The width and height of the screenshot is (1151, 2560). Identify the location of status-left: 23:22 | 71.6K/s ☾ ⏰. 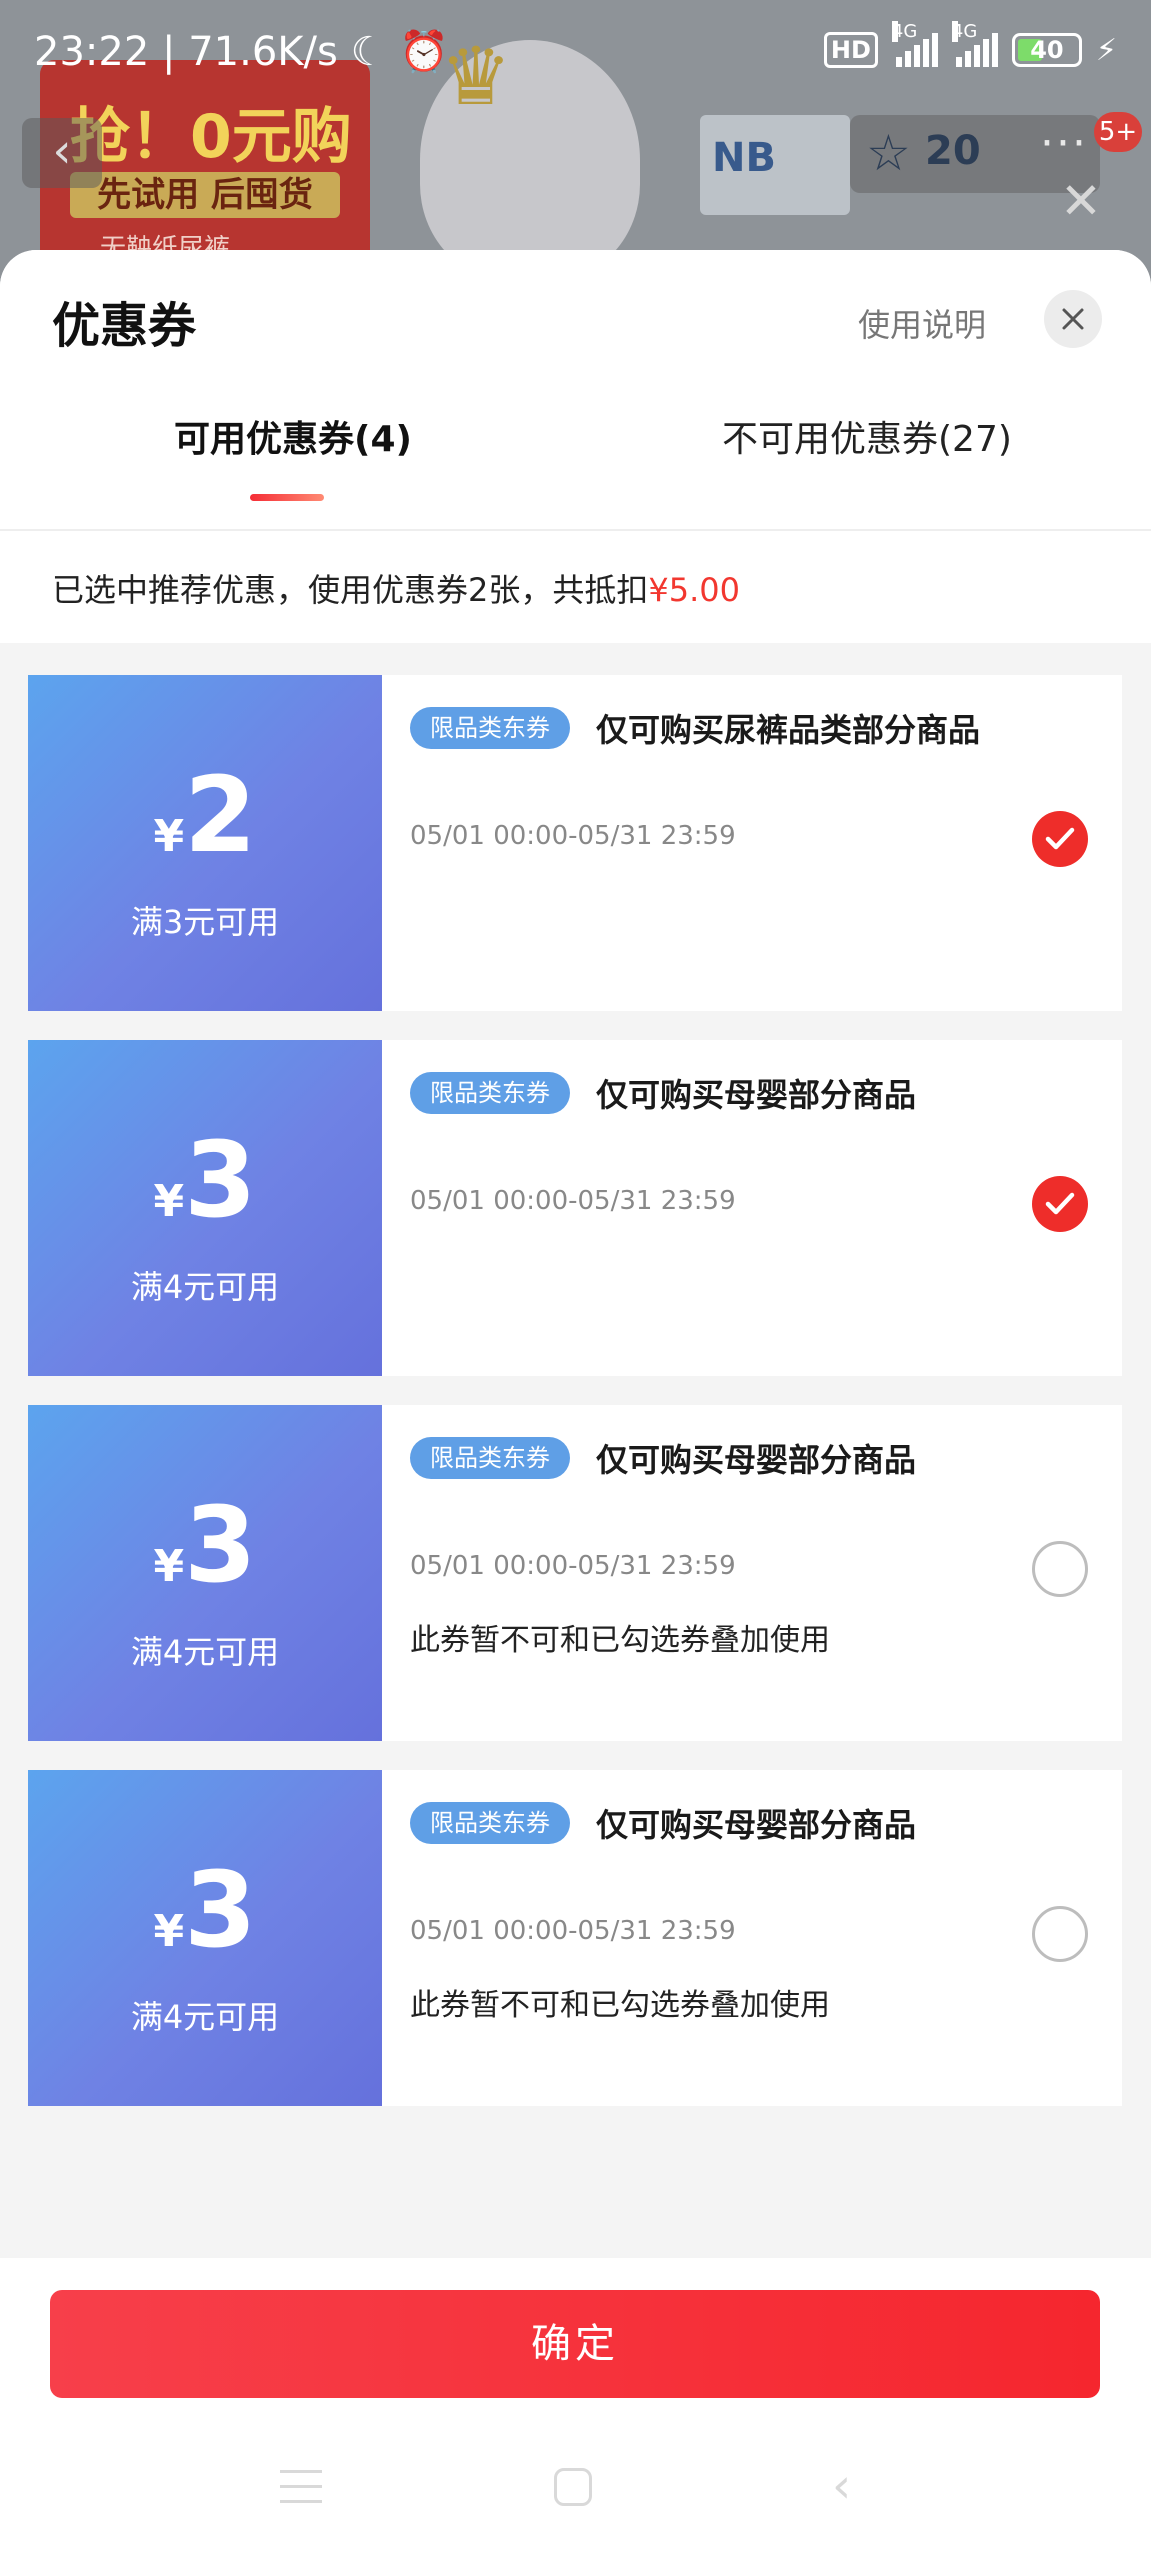
(241, 51).